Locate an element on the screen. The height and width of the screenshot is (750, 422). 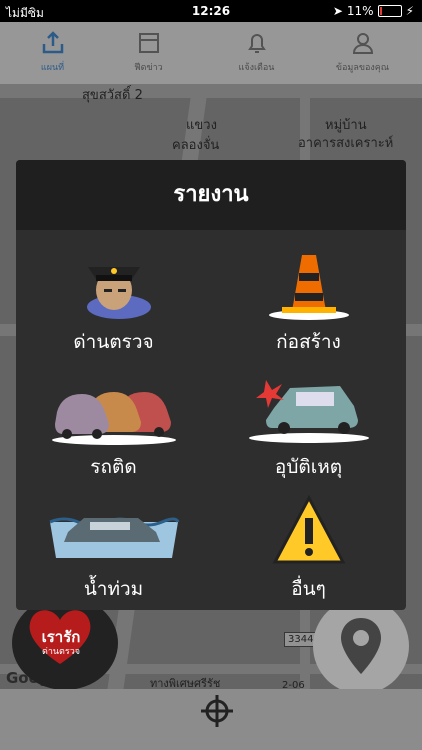
map-pin-icon is located at coordinates (361, 646).